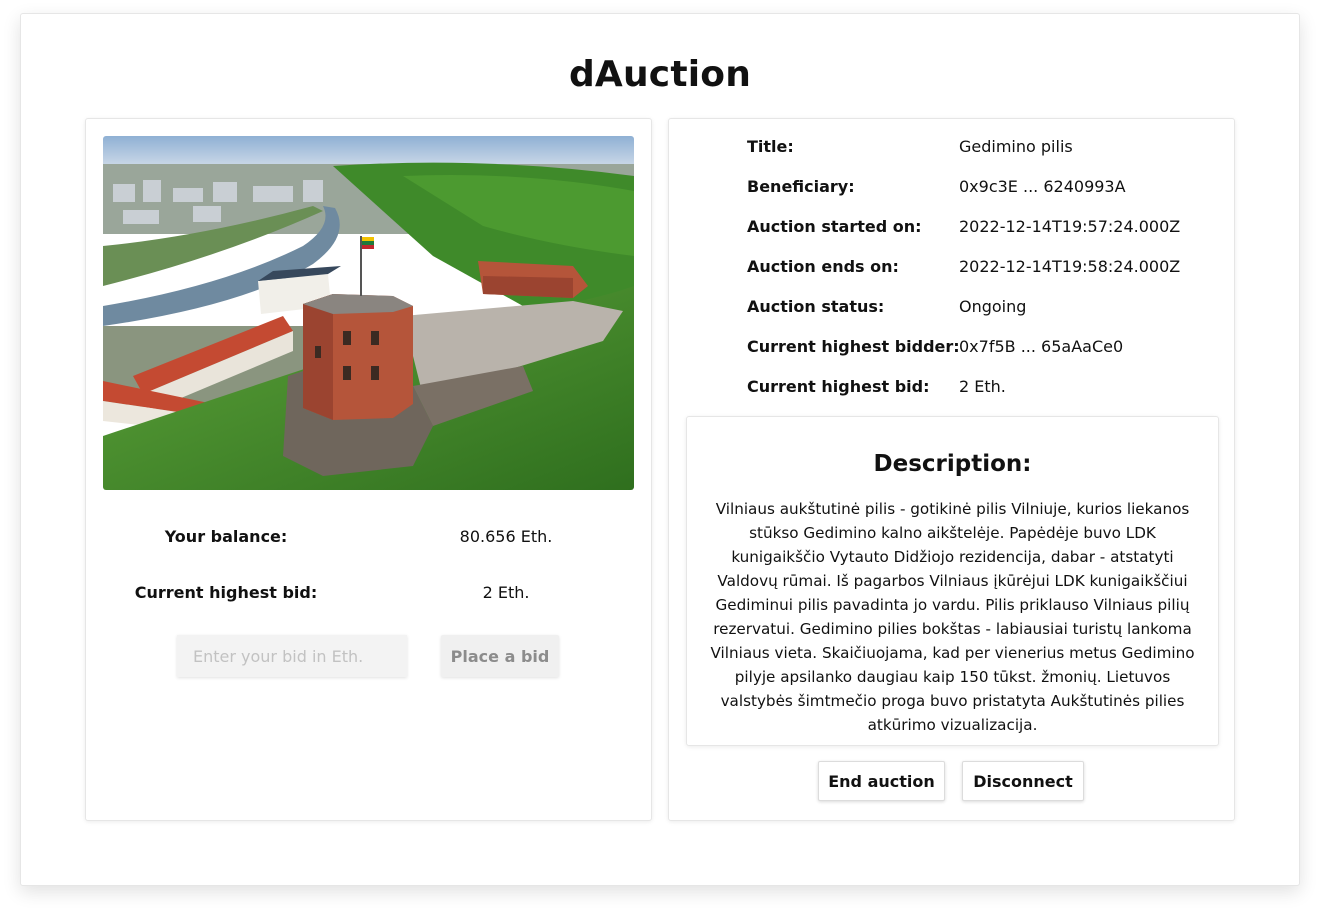 This screenshot has height=911, width=1320. I want to click on highest-bid-value: 2 Eth., so click(506, 592).